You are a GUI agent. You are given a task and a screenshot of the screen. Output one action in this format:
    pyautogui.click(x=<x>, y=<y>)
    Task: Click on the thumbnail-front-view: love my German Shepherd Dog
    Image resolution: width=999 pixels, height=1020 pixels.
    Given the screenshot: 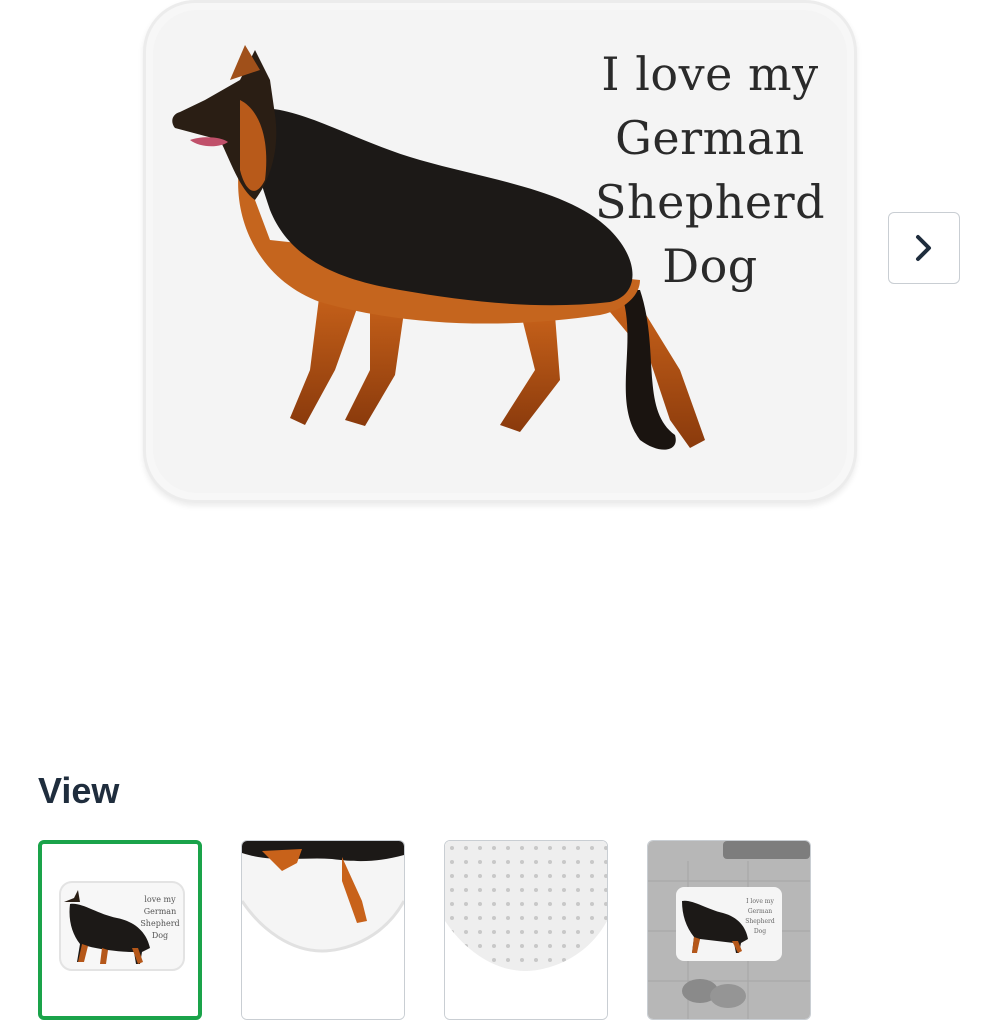 What is the action you would take?
    pyautogui.click(x=120, y=930)
    